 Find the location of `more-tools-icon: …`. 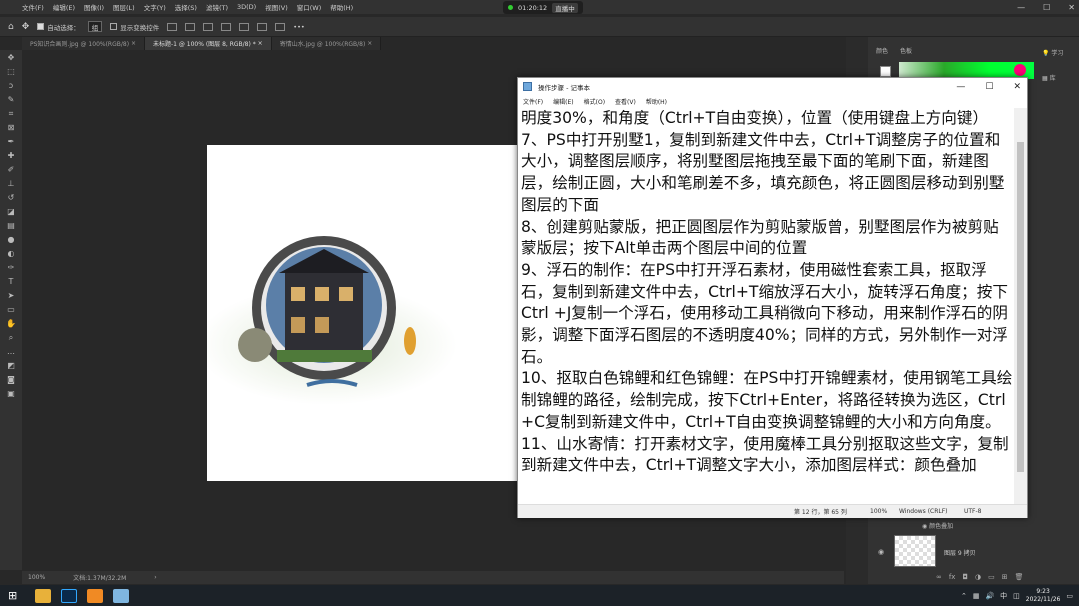

more-tools-icon: … is located at coordinates (11, 352).